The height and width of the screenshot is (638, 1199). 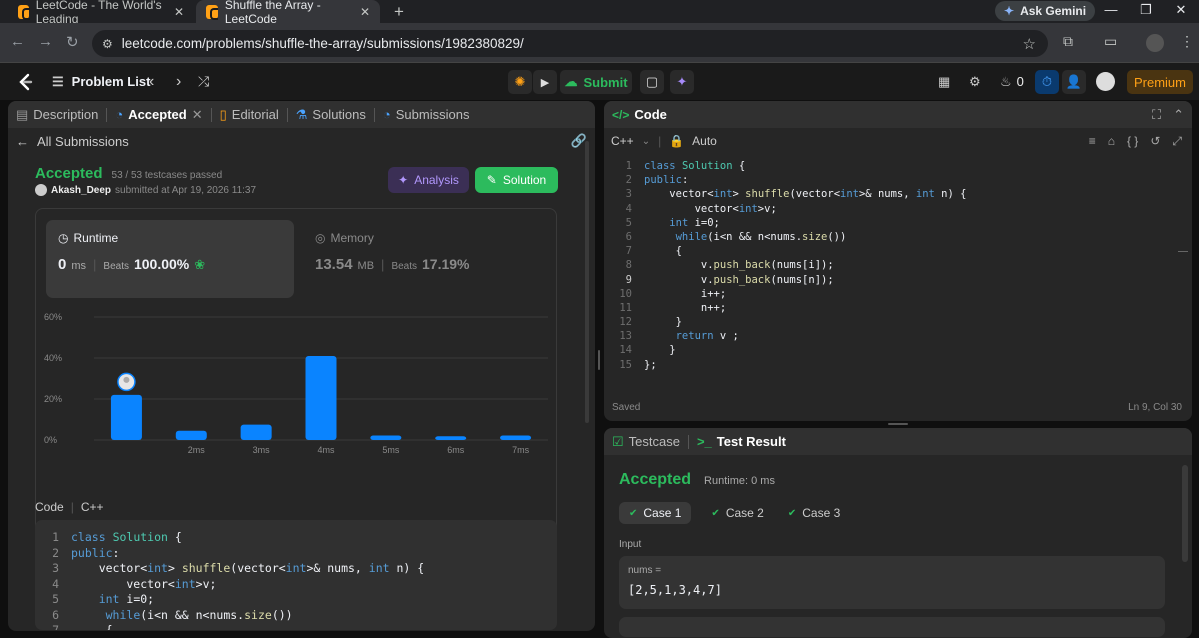 I want to click on new-tab-button: +, so click(x=399, y=11).